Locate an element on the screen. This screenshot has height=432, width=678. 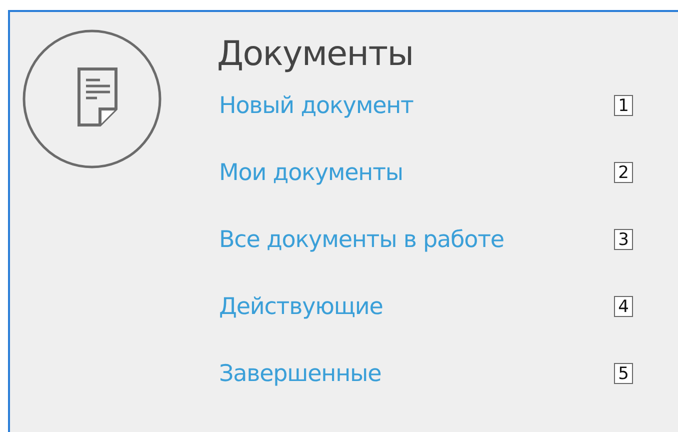
section-title: Документы is located at coordinates (315, 54).